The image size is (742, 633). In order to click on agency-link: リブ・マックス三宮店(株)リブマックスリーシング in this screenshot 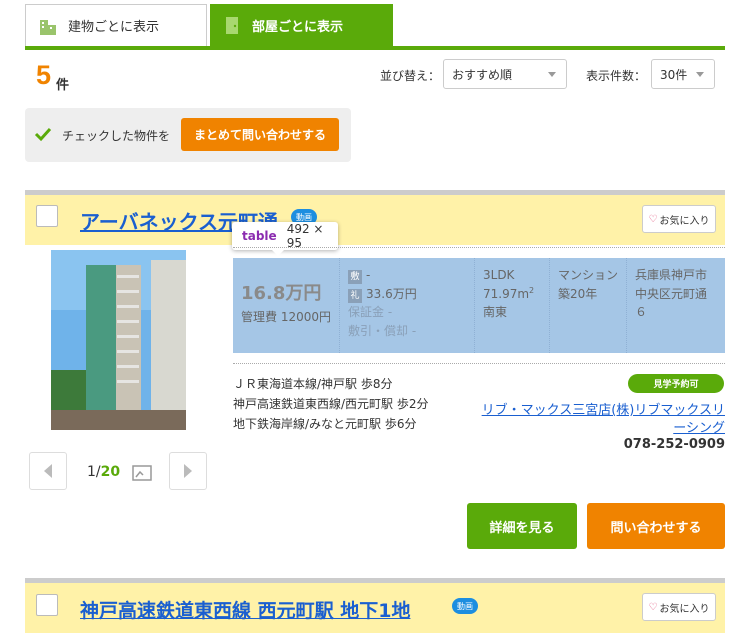, I will do `click(602, 420)`.